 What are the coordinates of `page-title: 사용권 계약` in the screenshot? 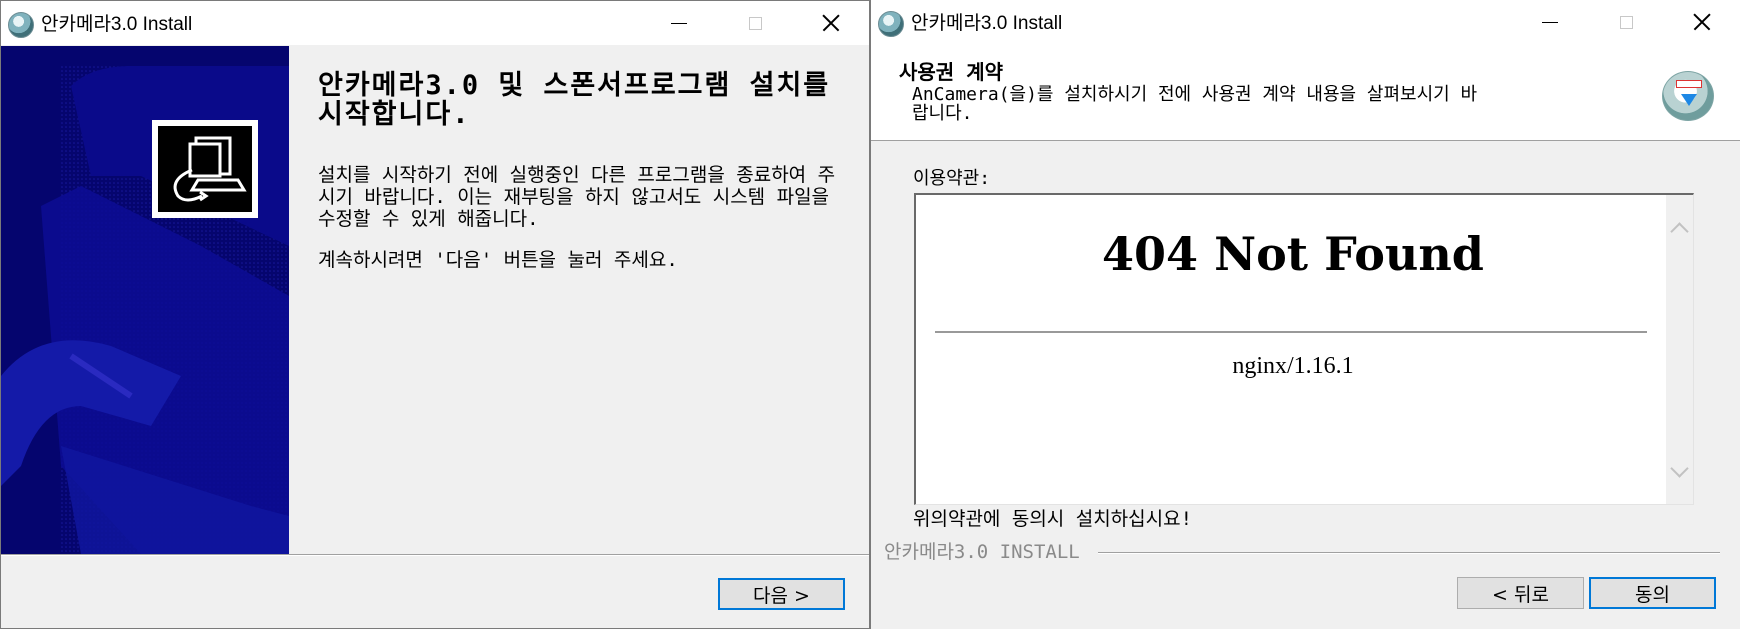 It's located at (951, 72).